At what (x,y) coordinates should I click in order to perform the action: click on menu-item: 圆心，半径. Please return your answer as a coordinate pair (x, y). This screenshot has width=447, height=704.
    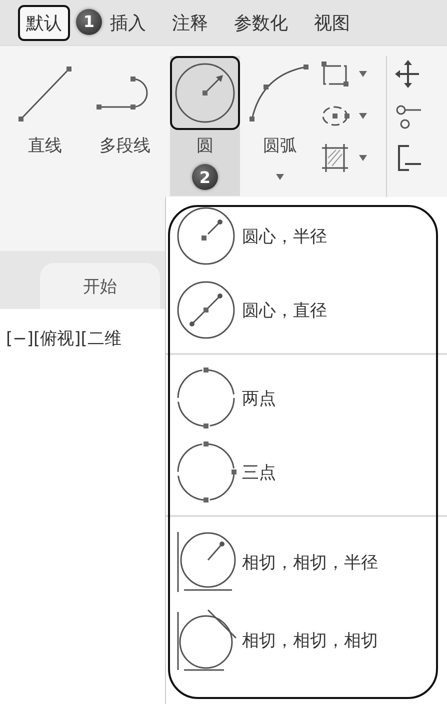
    Looking at the image, I should click on (306, 236).